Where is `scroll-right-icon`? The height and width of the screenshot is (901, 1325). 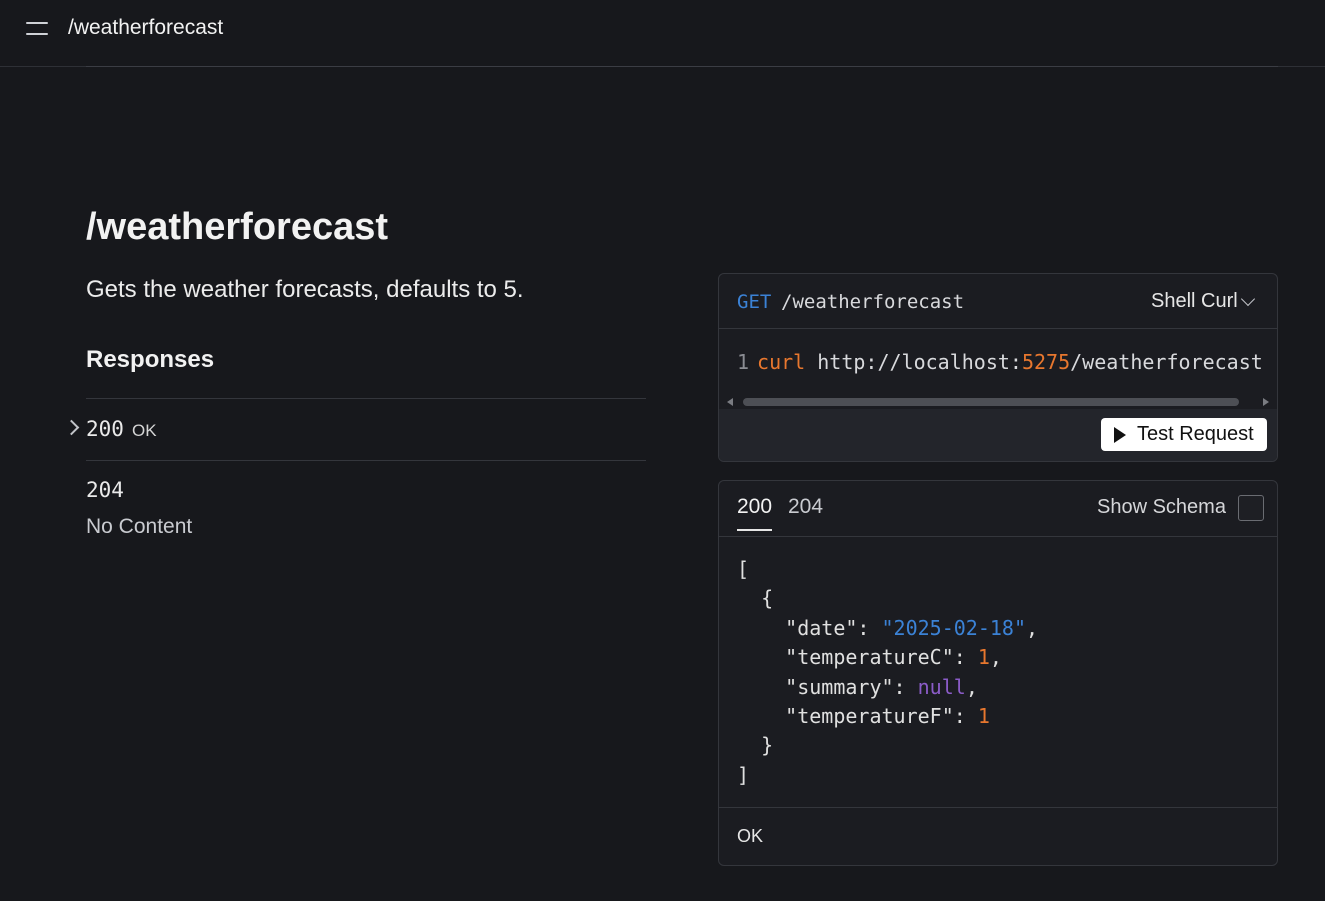
scroll-right-icon is located at coordinates (1266, 402).